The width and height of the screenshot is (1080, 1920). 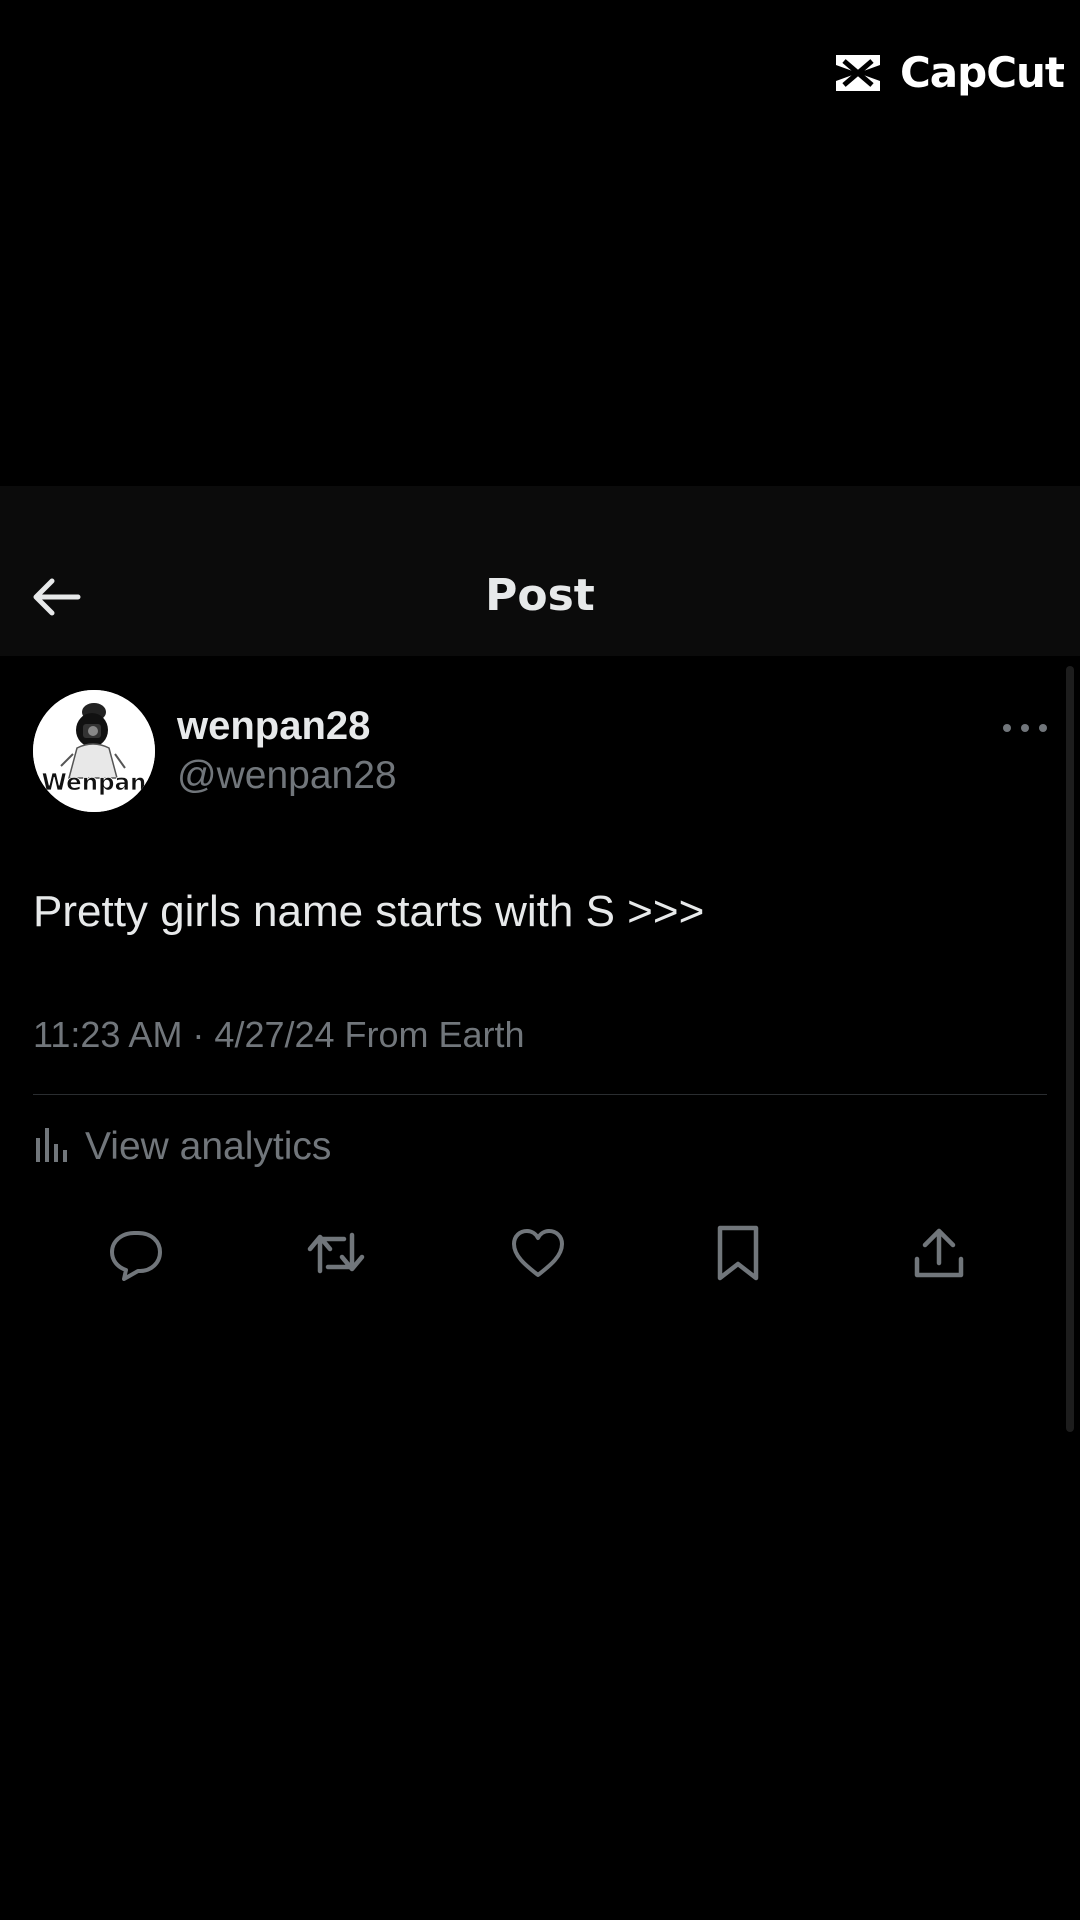 What do you see at coordinates (540, 1094) in the screenshot?
I see `divider` at bounding box center [540, 1094].